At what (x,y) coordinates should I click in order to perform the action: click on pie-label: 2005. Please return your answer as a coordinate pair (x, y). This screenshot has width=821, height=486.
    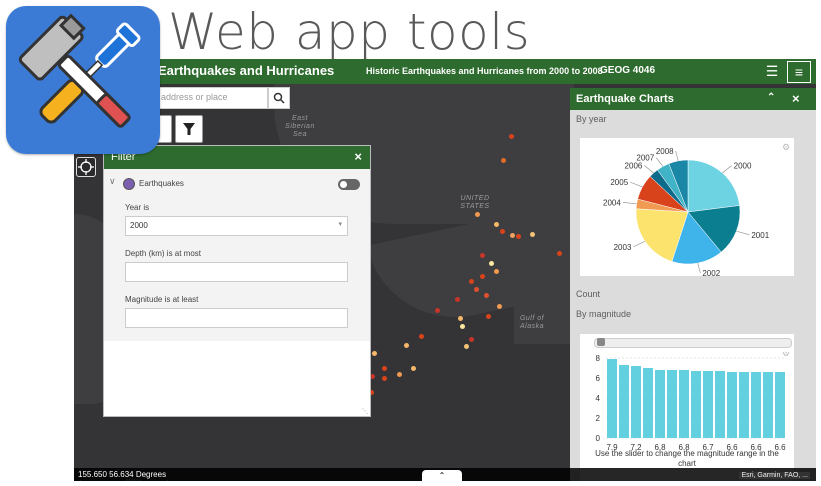
    Looking at the image, I should click on (619, 182).